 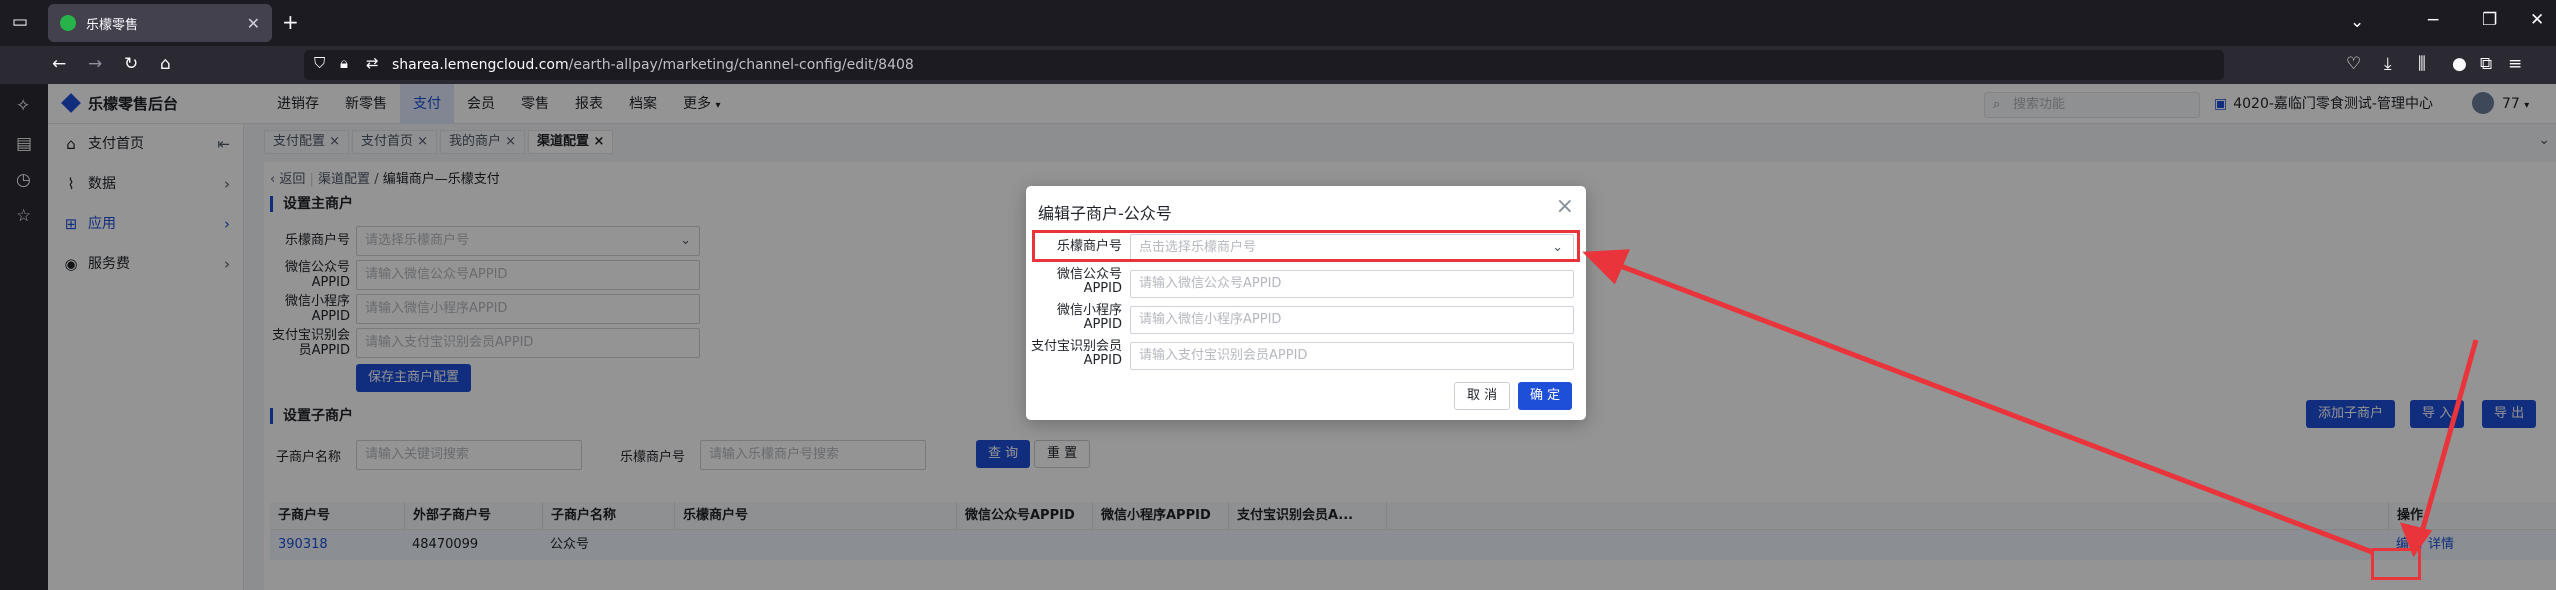 What do you see at coordinates (2459, 64) in the screenshot?
I see `account-icon: ●` at bounding box center [2459, 64].